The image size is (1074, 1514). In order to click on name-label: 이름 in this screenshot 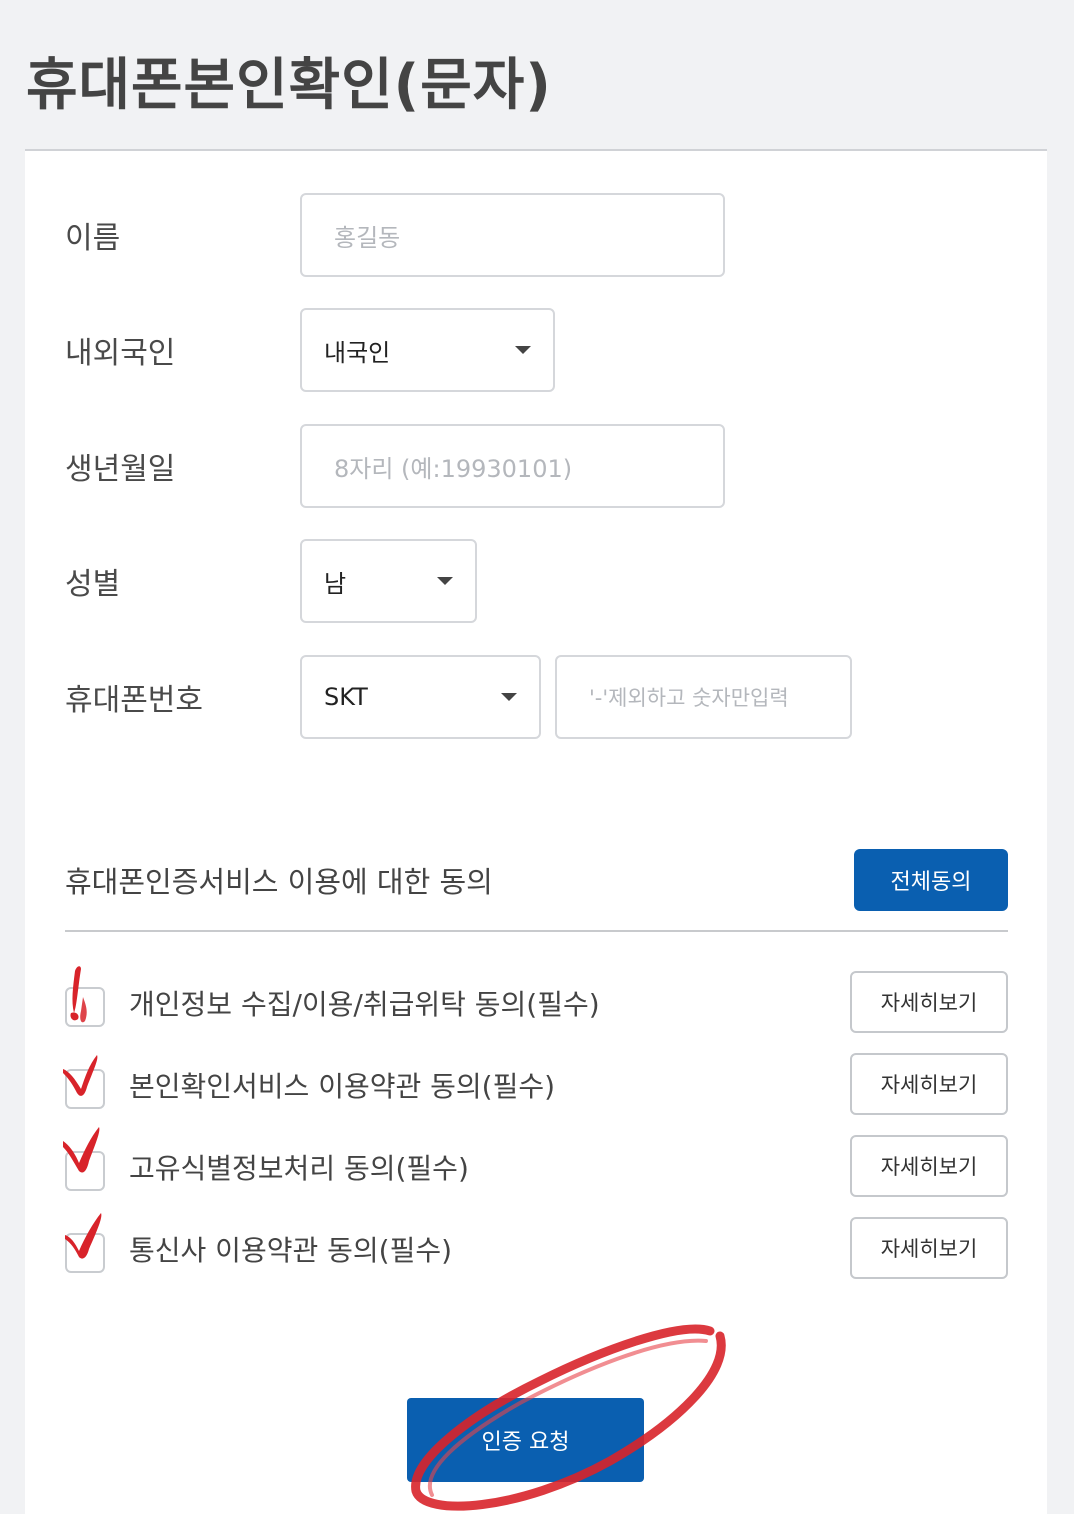, I will do `click(93, 238)`.